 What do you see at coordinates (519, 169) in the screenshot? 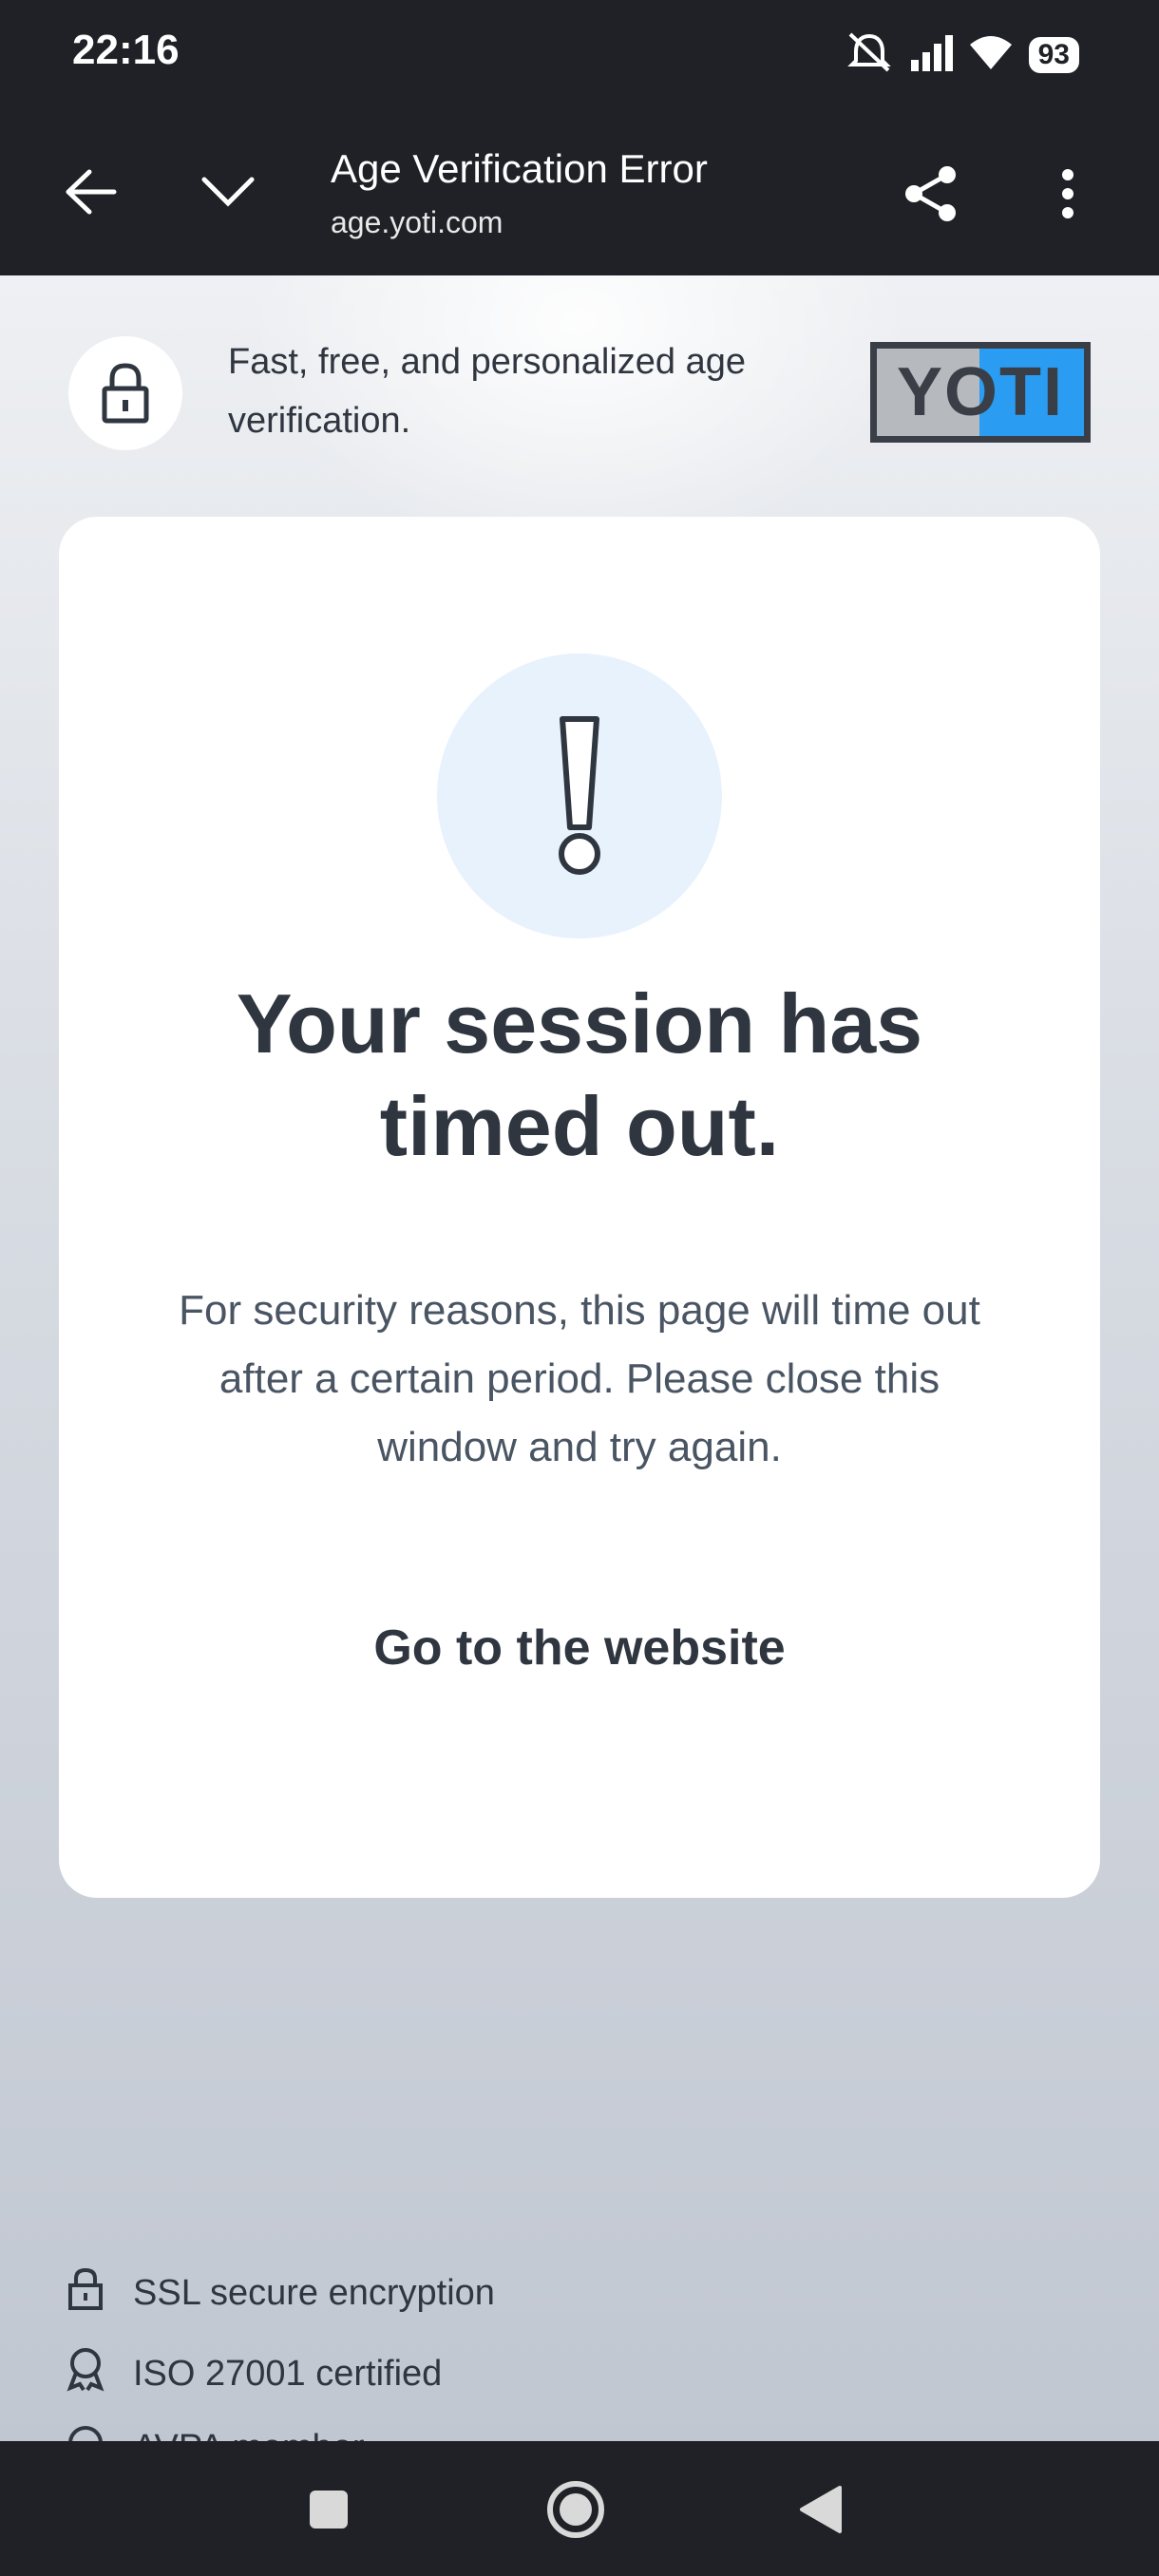
I see `page-title: Age Verification Error` at bounding box center [519, 169].